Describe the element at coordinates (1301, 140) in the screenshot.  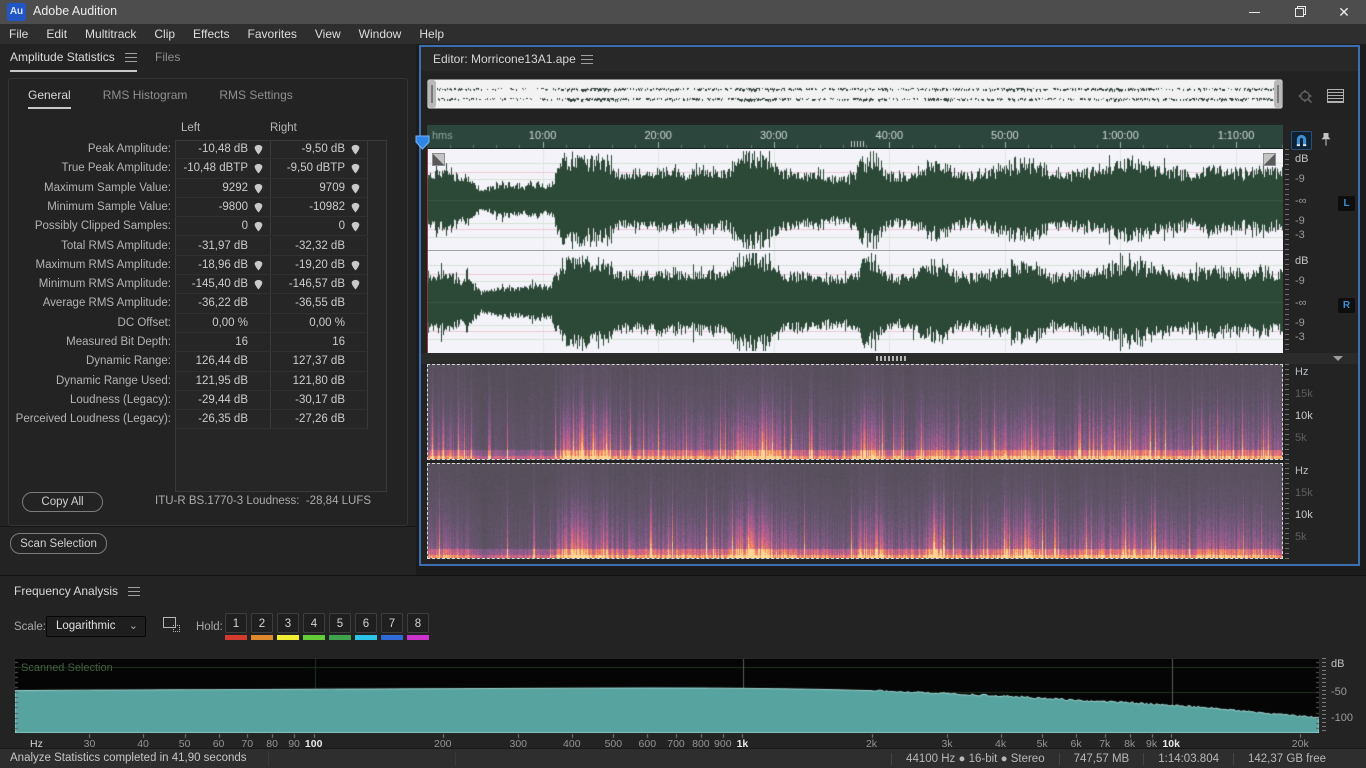
I see `snap-toggle` at that location.